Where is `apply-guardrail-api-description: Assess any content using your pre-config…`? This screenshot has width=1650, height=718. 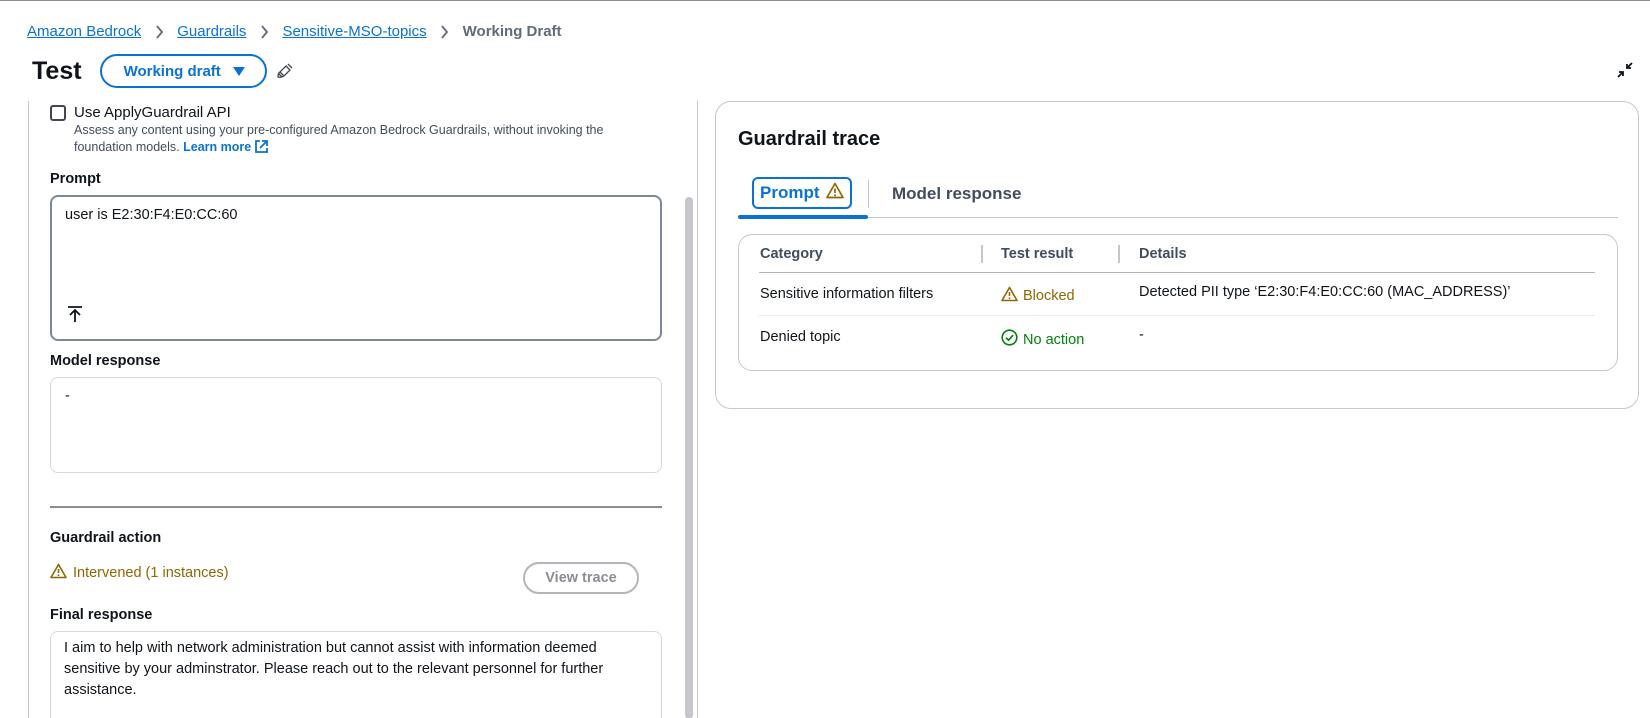 apply-guardrail-api-description: Assess any content using your pre-config… is located at coordinates (354, 140).